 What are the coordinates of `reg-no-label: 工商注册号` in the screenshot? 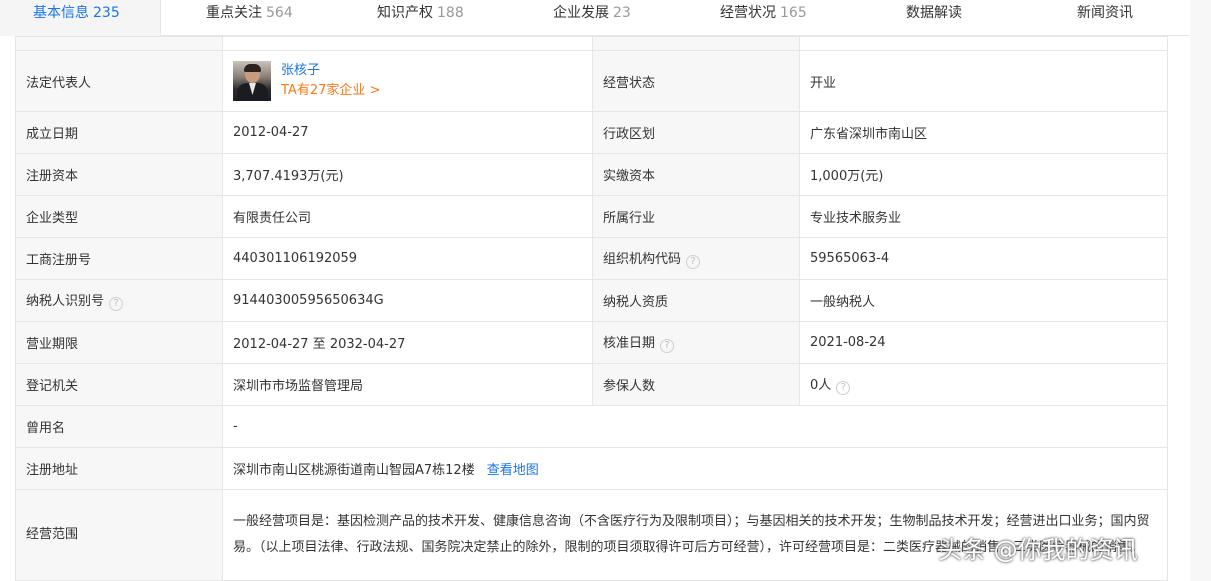 It's located at (119, 258).